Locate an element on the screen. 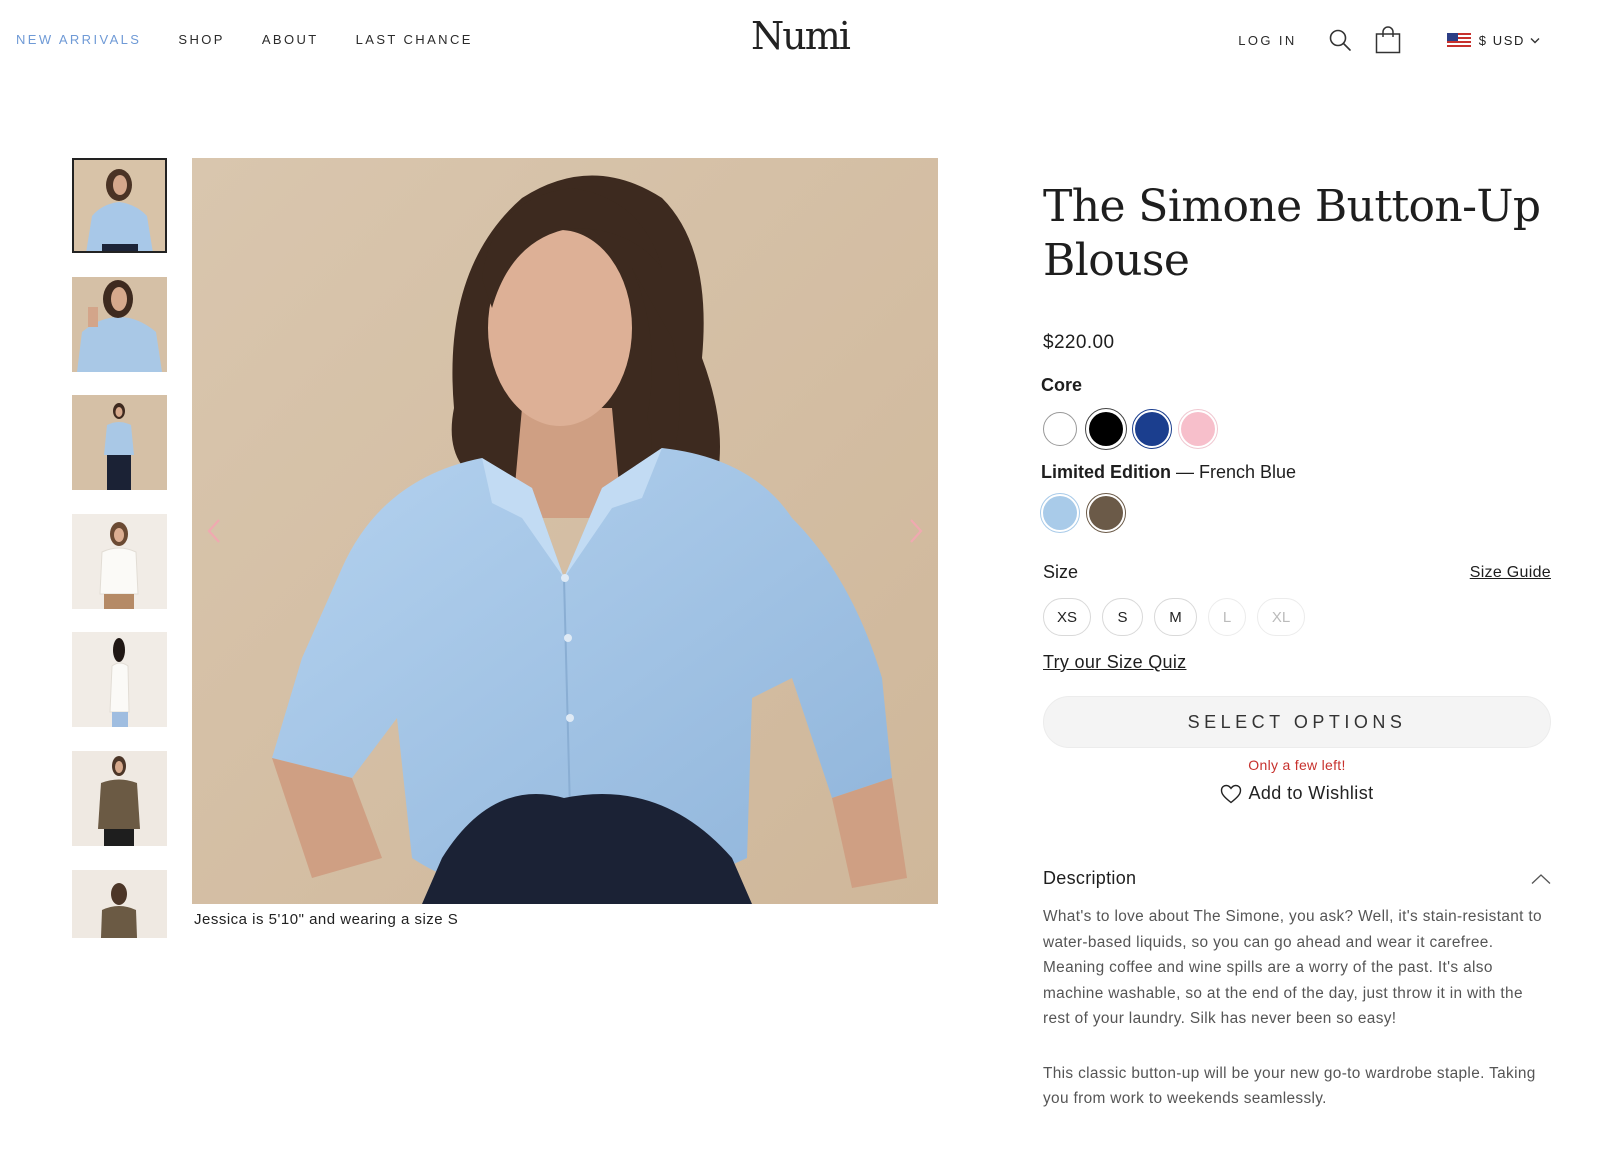 This screenshot has height=1163, width=1600. size-options: XS S M L XL is located at coordinates (1174, 617).